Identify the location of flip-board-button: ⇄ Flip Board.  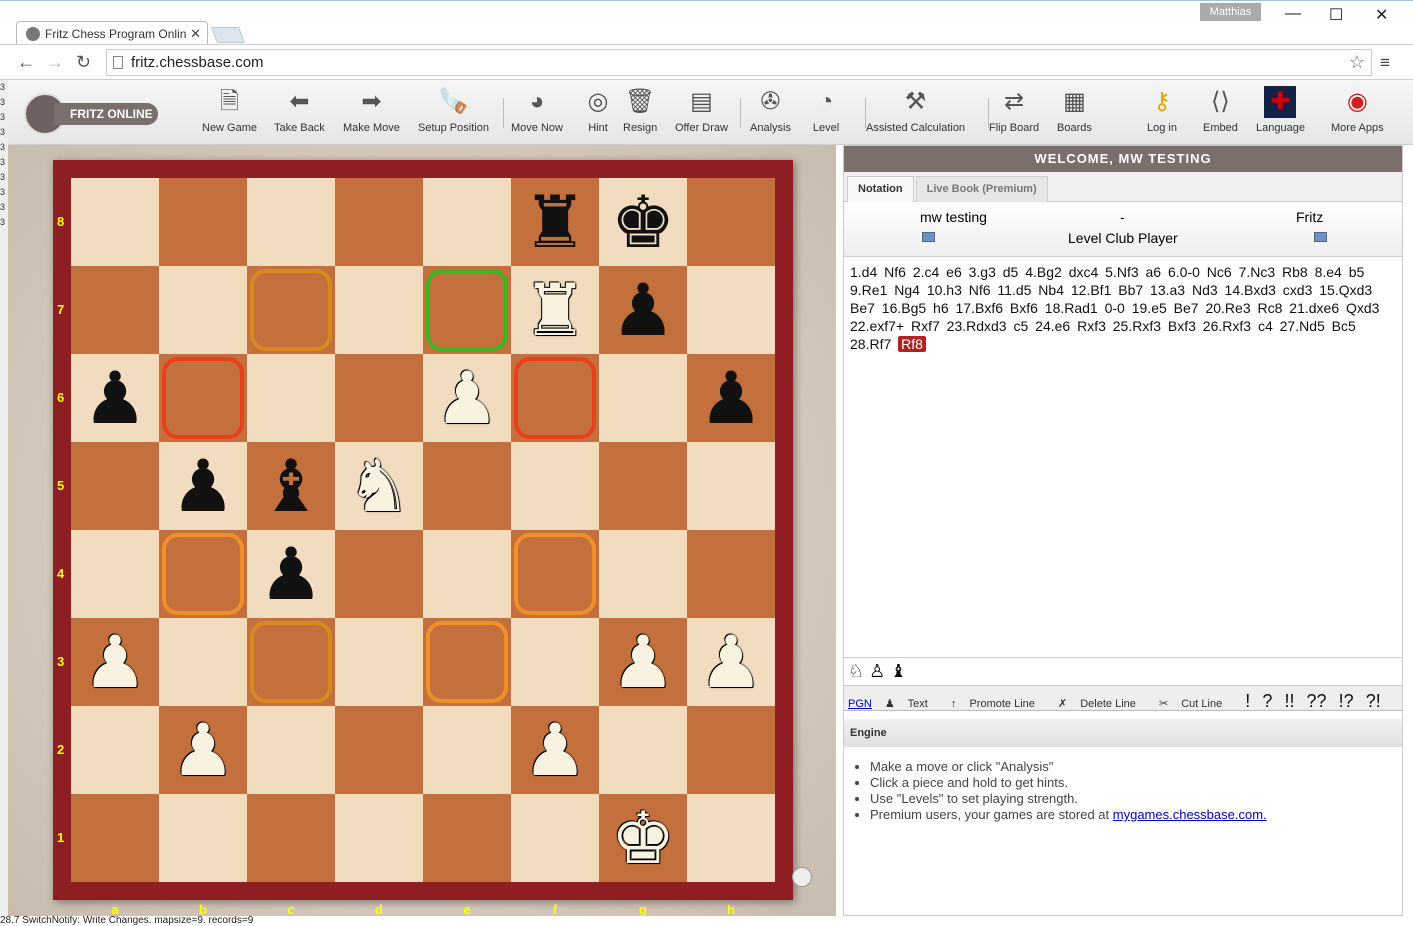
(1014, 110).